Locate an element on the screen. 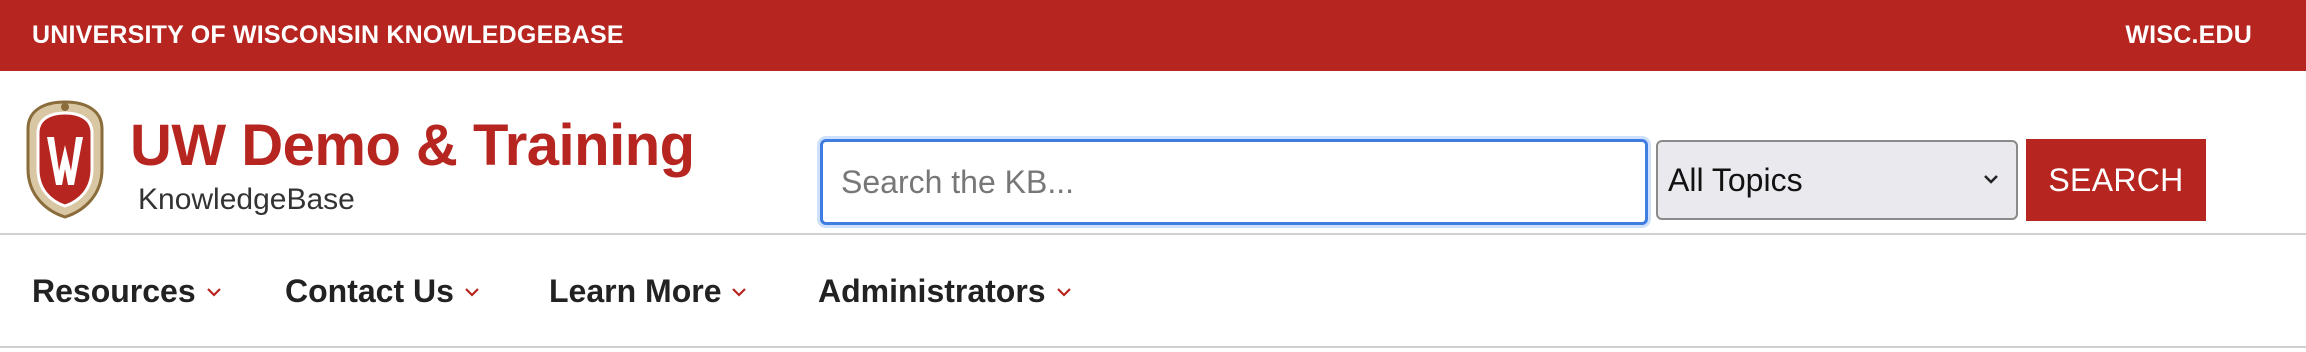  site-subtitle: KnowledgeBase is located at coordinates (246, 199).